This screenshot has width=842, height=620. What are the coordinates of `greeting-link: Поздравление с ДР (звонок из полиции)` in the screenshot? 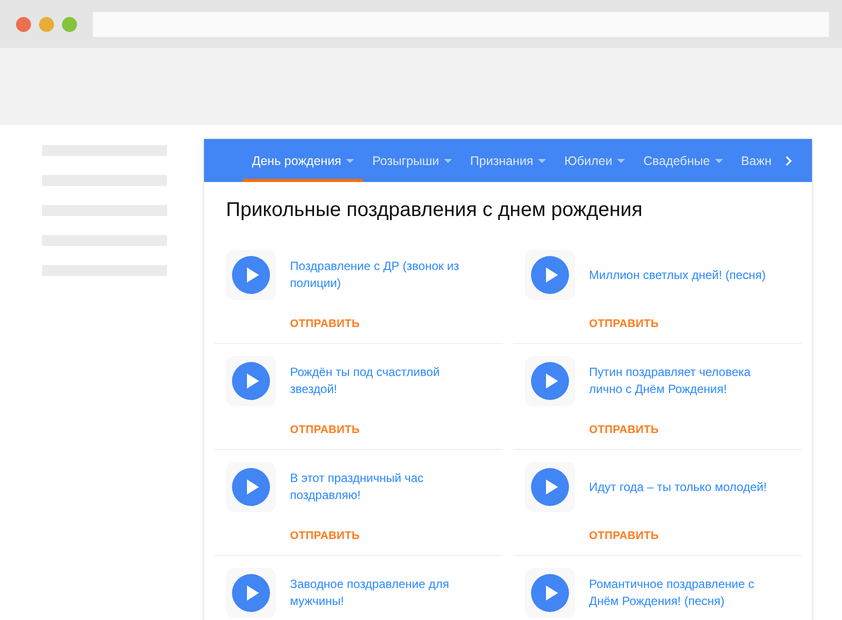 It's located at (385, 275).